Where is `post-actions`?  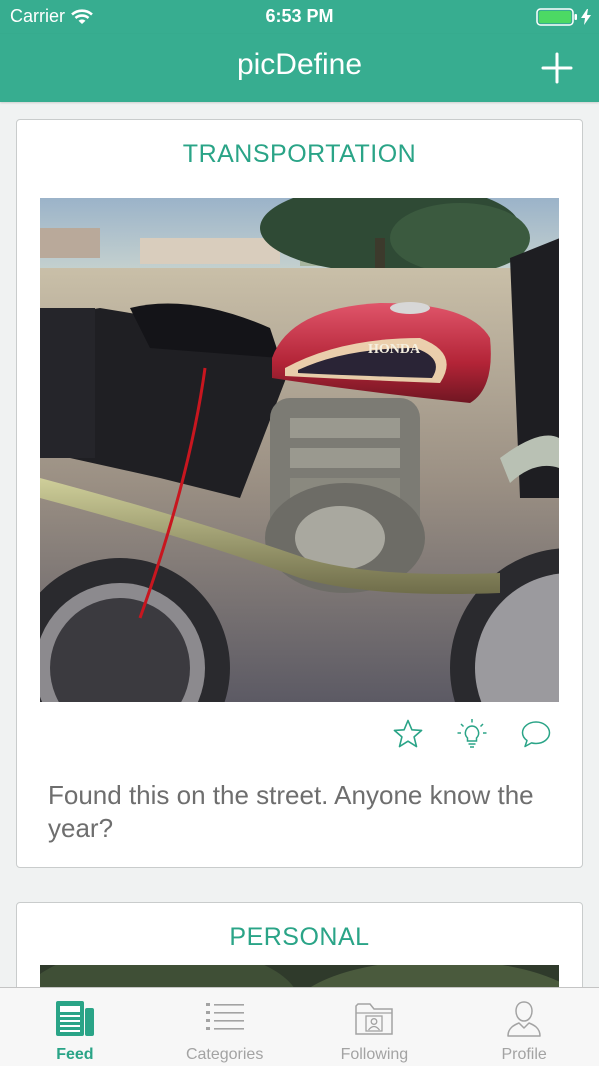
post-actions is located at coordinates (472, 734).